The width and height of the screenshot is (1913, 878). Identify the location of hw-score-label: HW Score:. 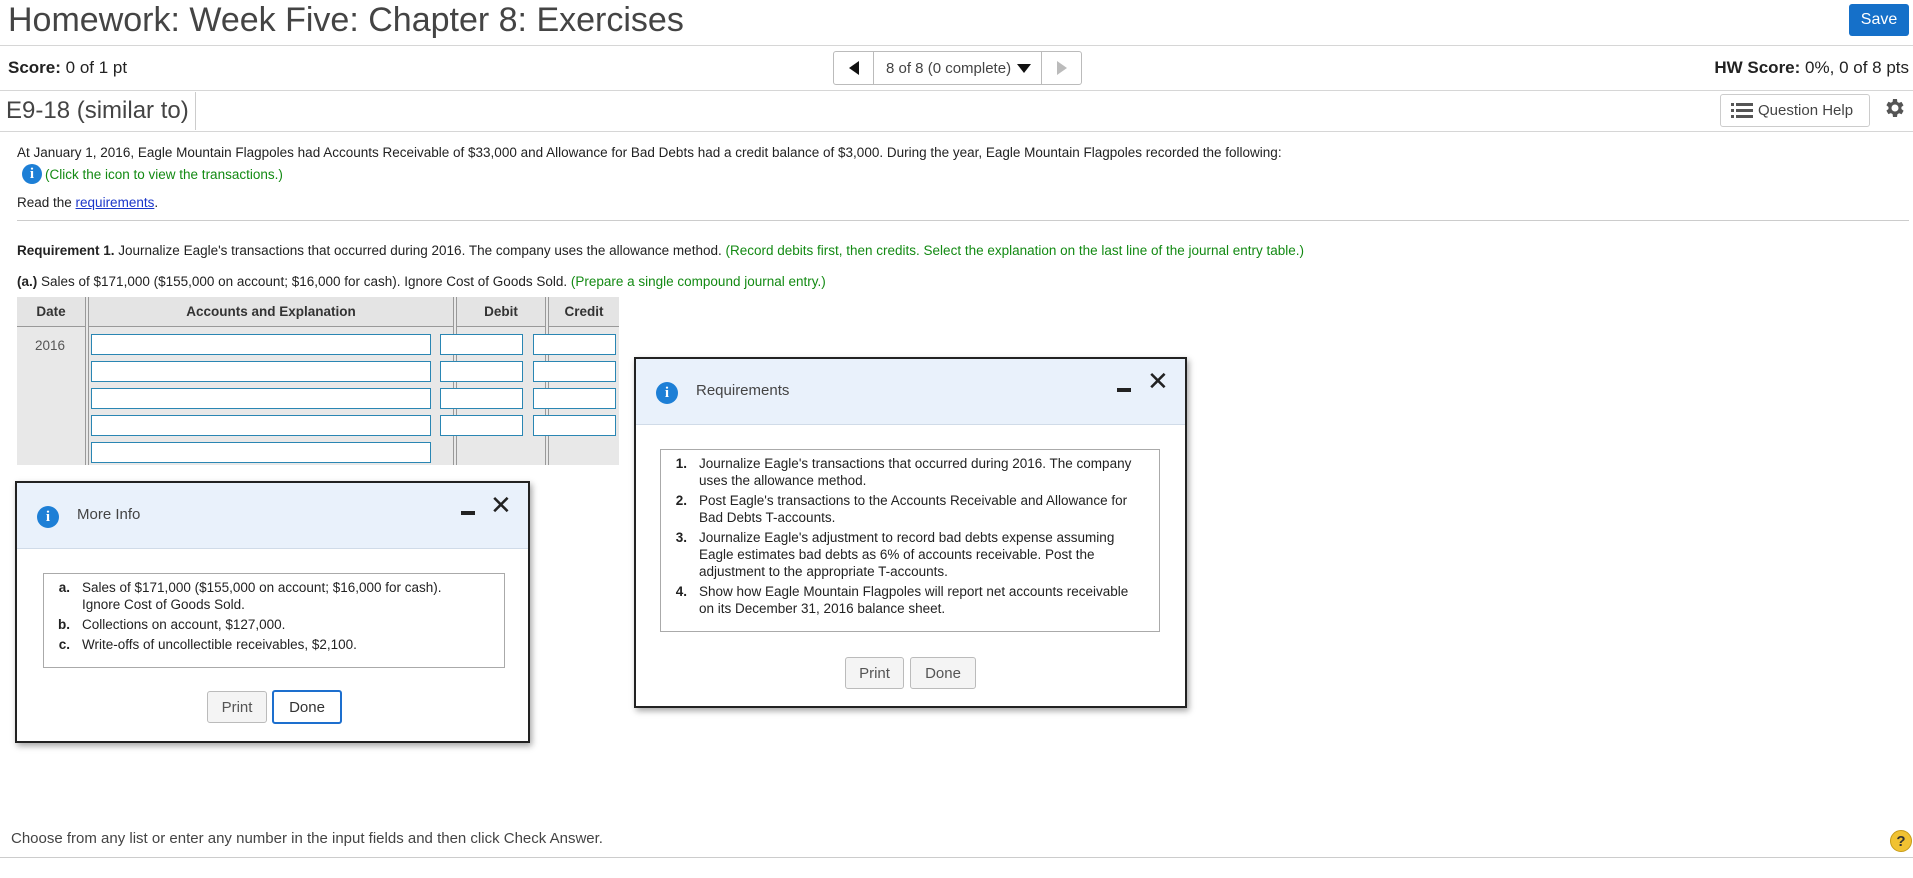
(1757, 67).